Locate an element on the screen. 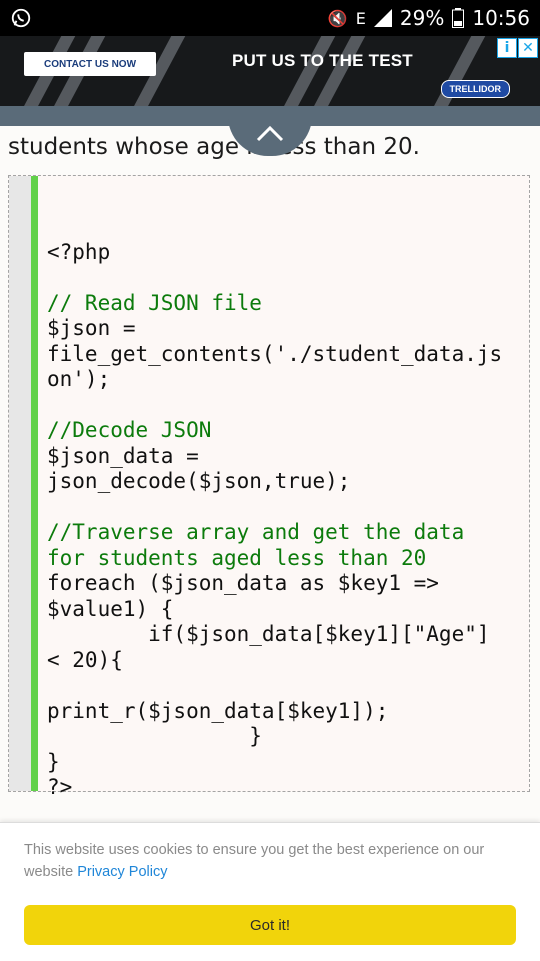 The image size is (540, 961). code-line: $json_data = is located at coordinates (123, 455).